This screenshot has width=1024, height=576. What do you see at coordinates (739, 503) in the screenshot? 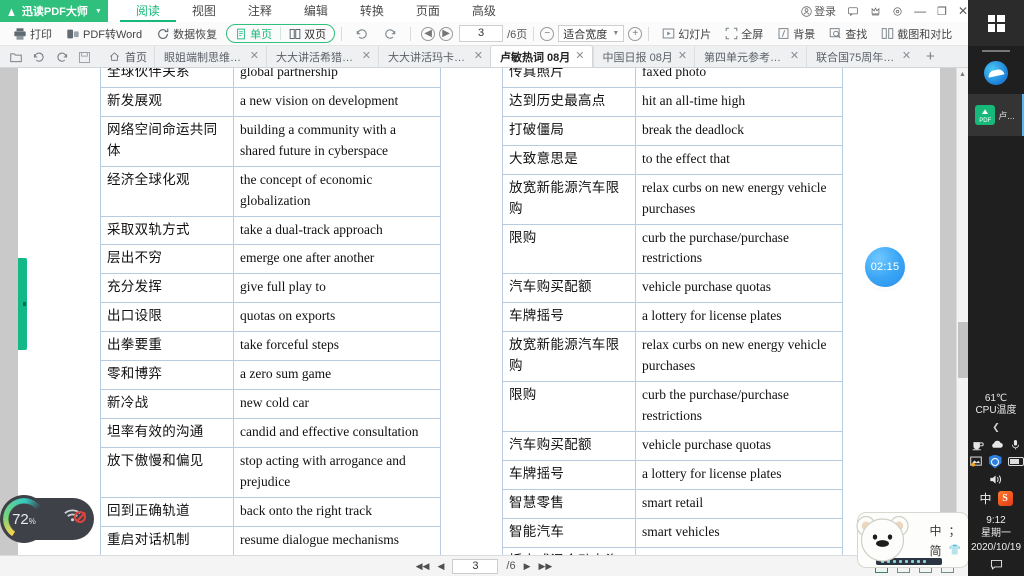
I see `term-english: smart retail` at bounding box center [739, 503].